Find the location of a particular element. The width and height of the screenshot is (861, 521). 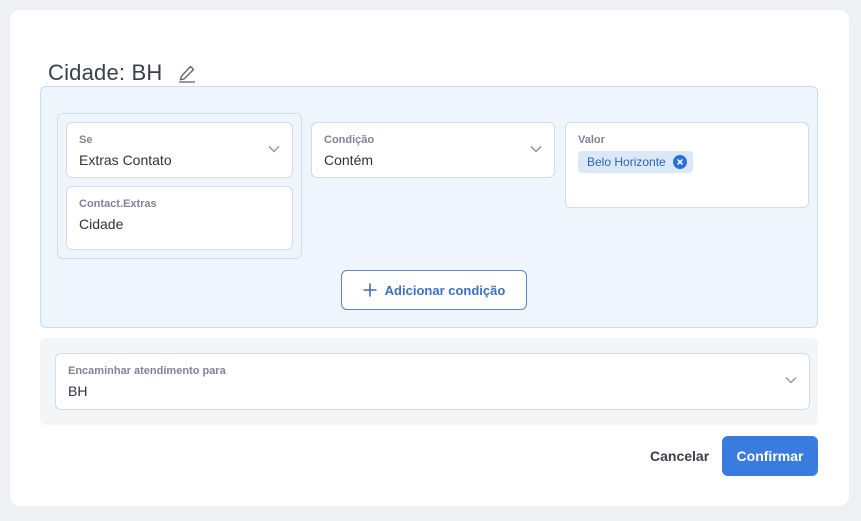

condicao-label: Condição is located at coordinates (349, 140).